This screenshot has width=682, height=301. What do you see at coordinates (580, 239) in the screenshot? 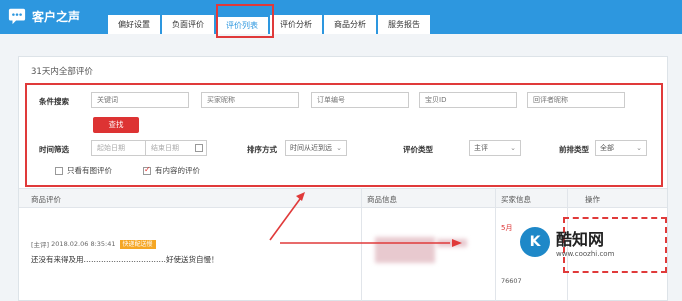
I see `watermark-title: 酷知网` at bounding box center [580, 239].